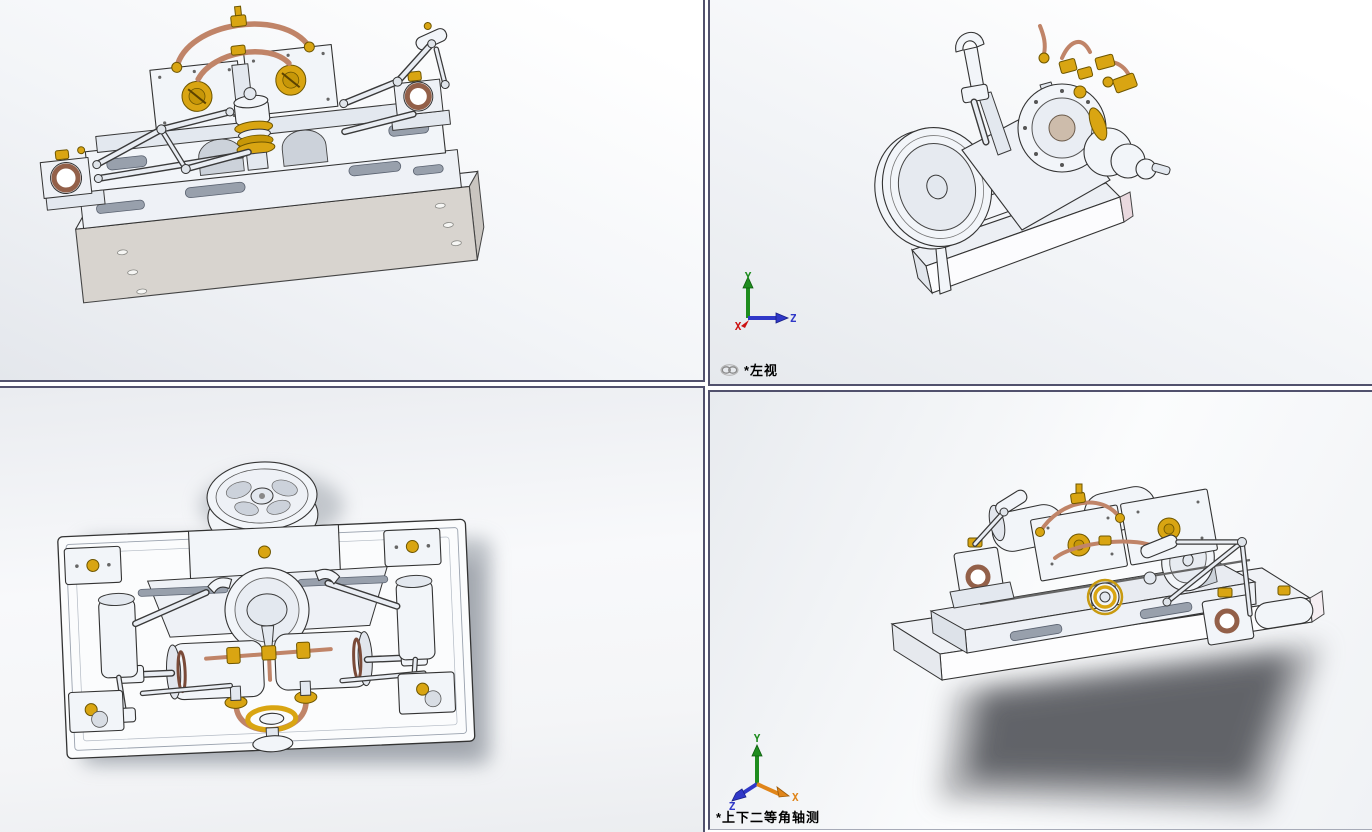 The width and height of the screenshot is (1372, 832). What do you see at coordinates (66, 173) in the screenshot?
I see `left-bearing` at bounding box center [66, 173].